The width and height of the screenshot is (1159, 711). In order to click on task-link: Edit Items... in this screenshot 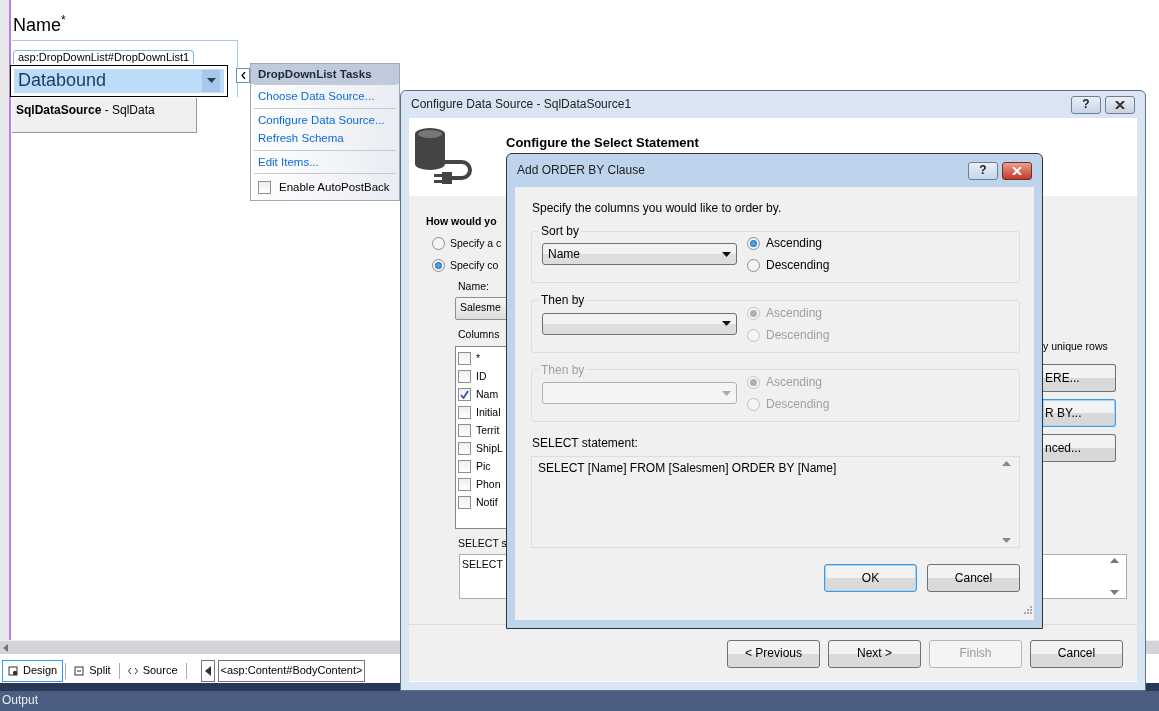, I will do `click(325, 161)`.